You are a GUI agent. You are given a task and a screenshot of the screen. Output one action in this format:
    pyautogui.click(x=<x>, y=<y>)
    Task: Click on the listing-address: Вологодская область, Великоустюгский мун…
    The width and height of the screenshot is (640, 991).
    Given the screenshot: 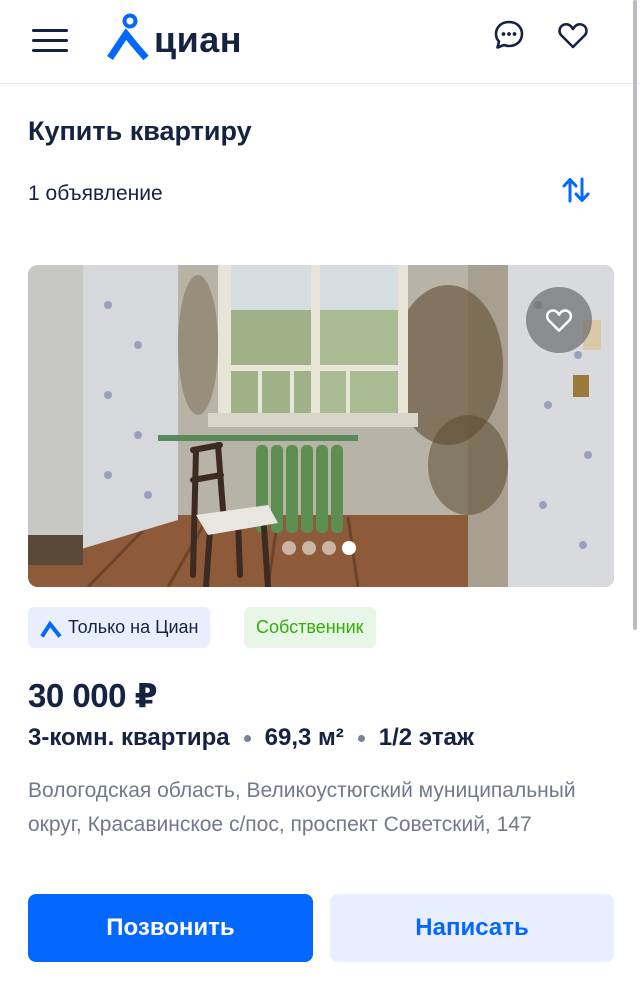 What is the action you would take?
    pyautogui.click(x=302, y=807)
    